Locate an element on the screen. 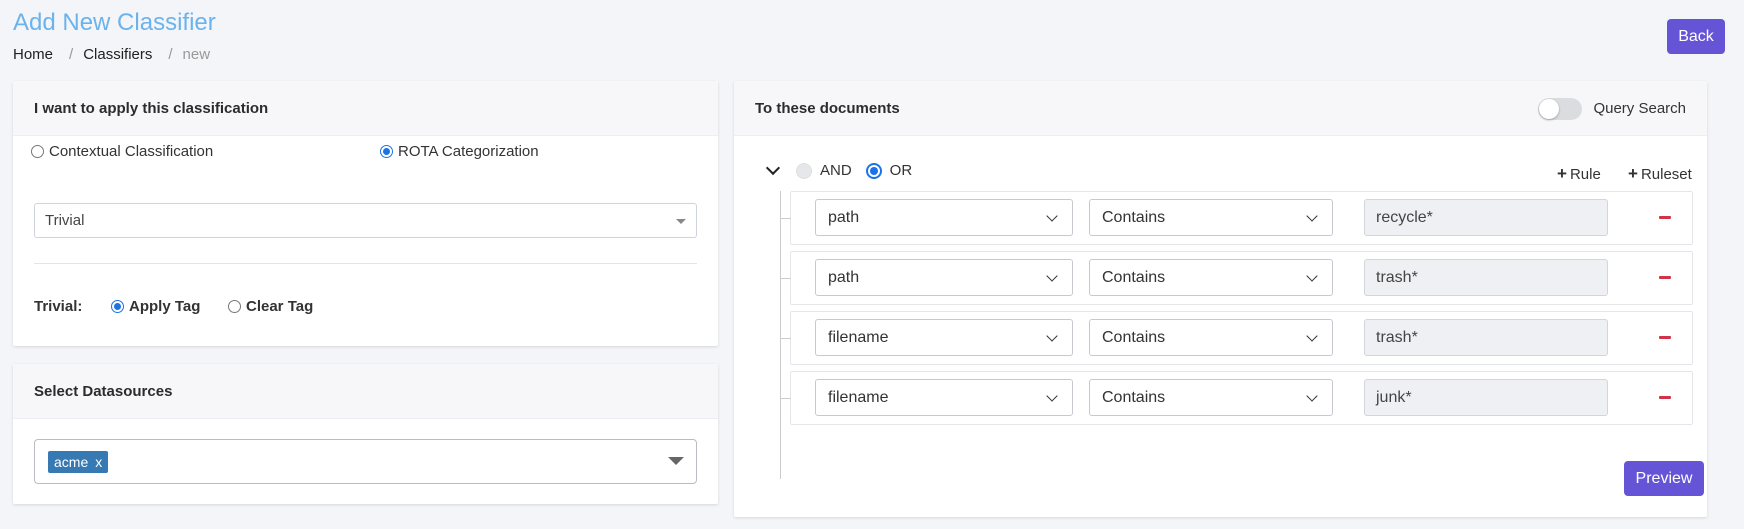 This screenshot has width=1744, height=529. trivial-label: Trivial: is located at coordinates (58, 306).